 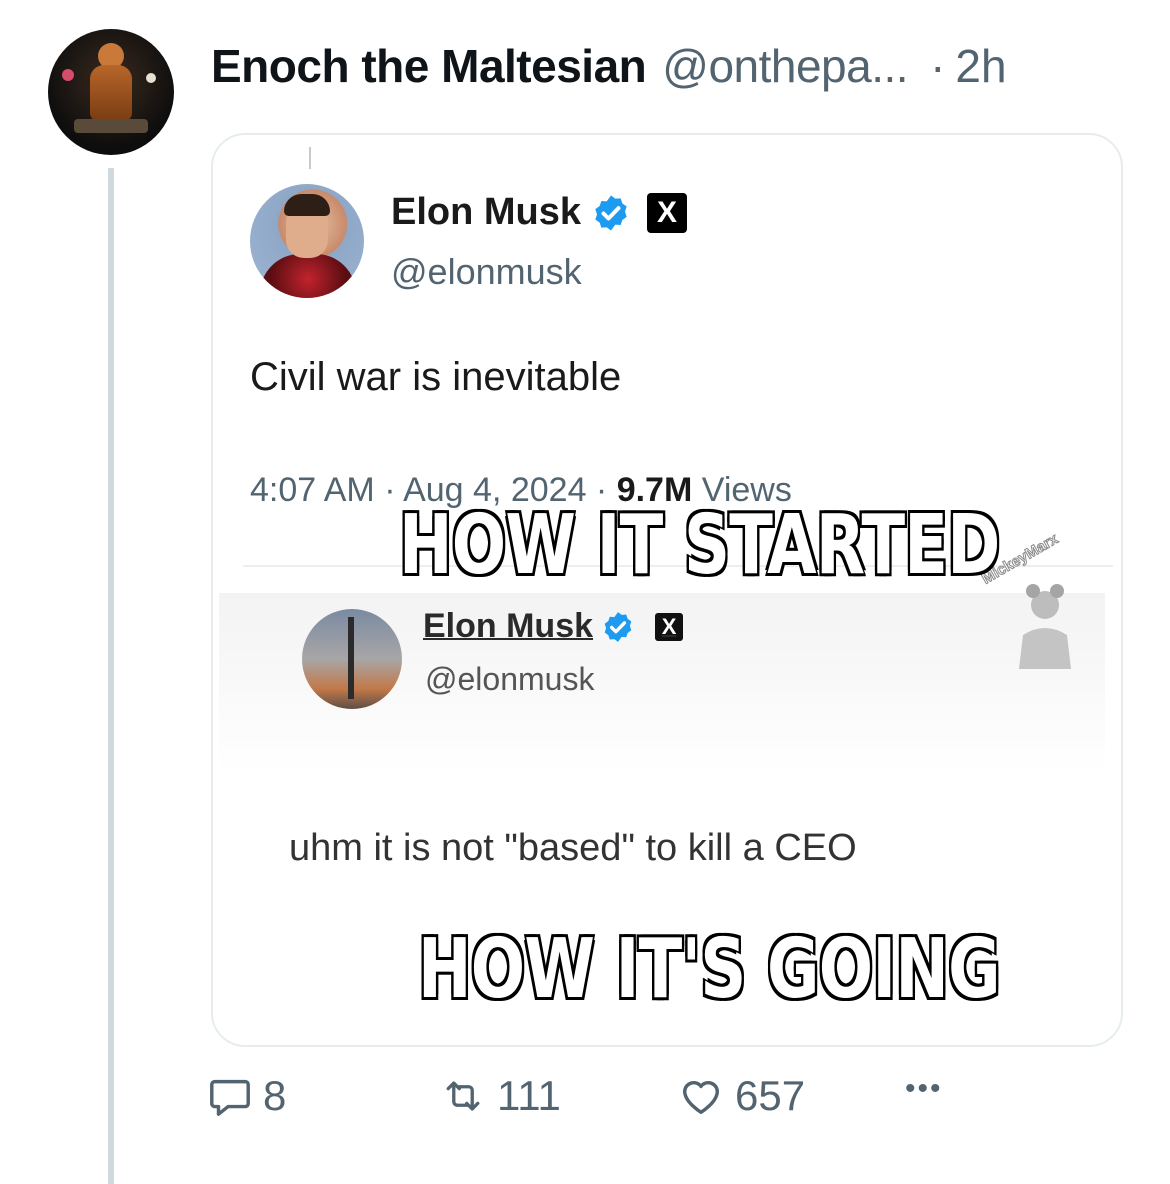 I want to click on avatar-figure-table, so click(x=111, y=126).